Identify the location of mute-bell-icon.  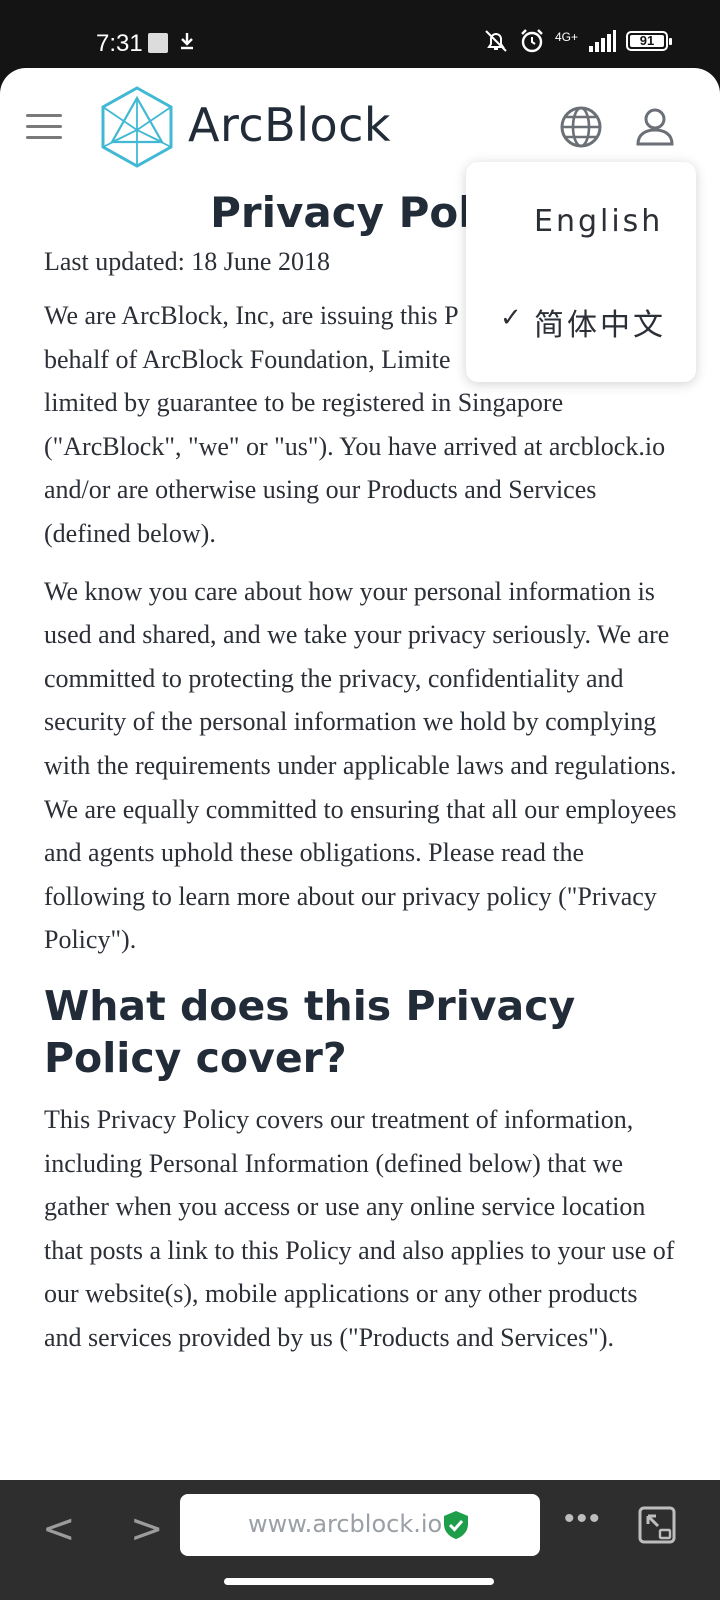
(496, 41).